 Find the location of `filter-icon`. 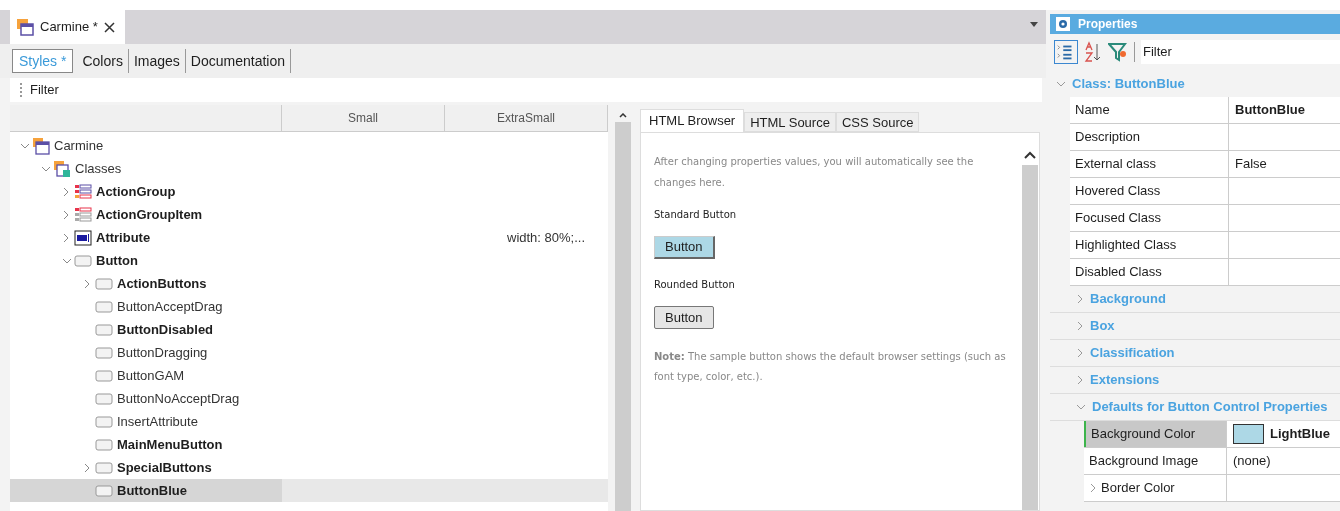

filter-icon is located at coordinates (1118, 52).